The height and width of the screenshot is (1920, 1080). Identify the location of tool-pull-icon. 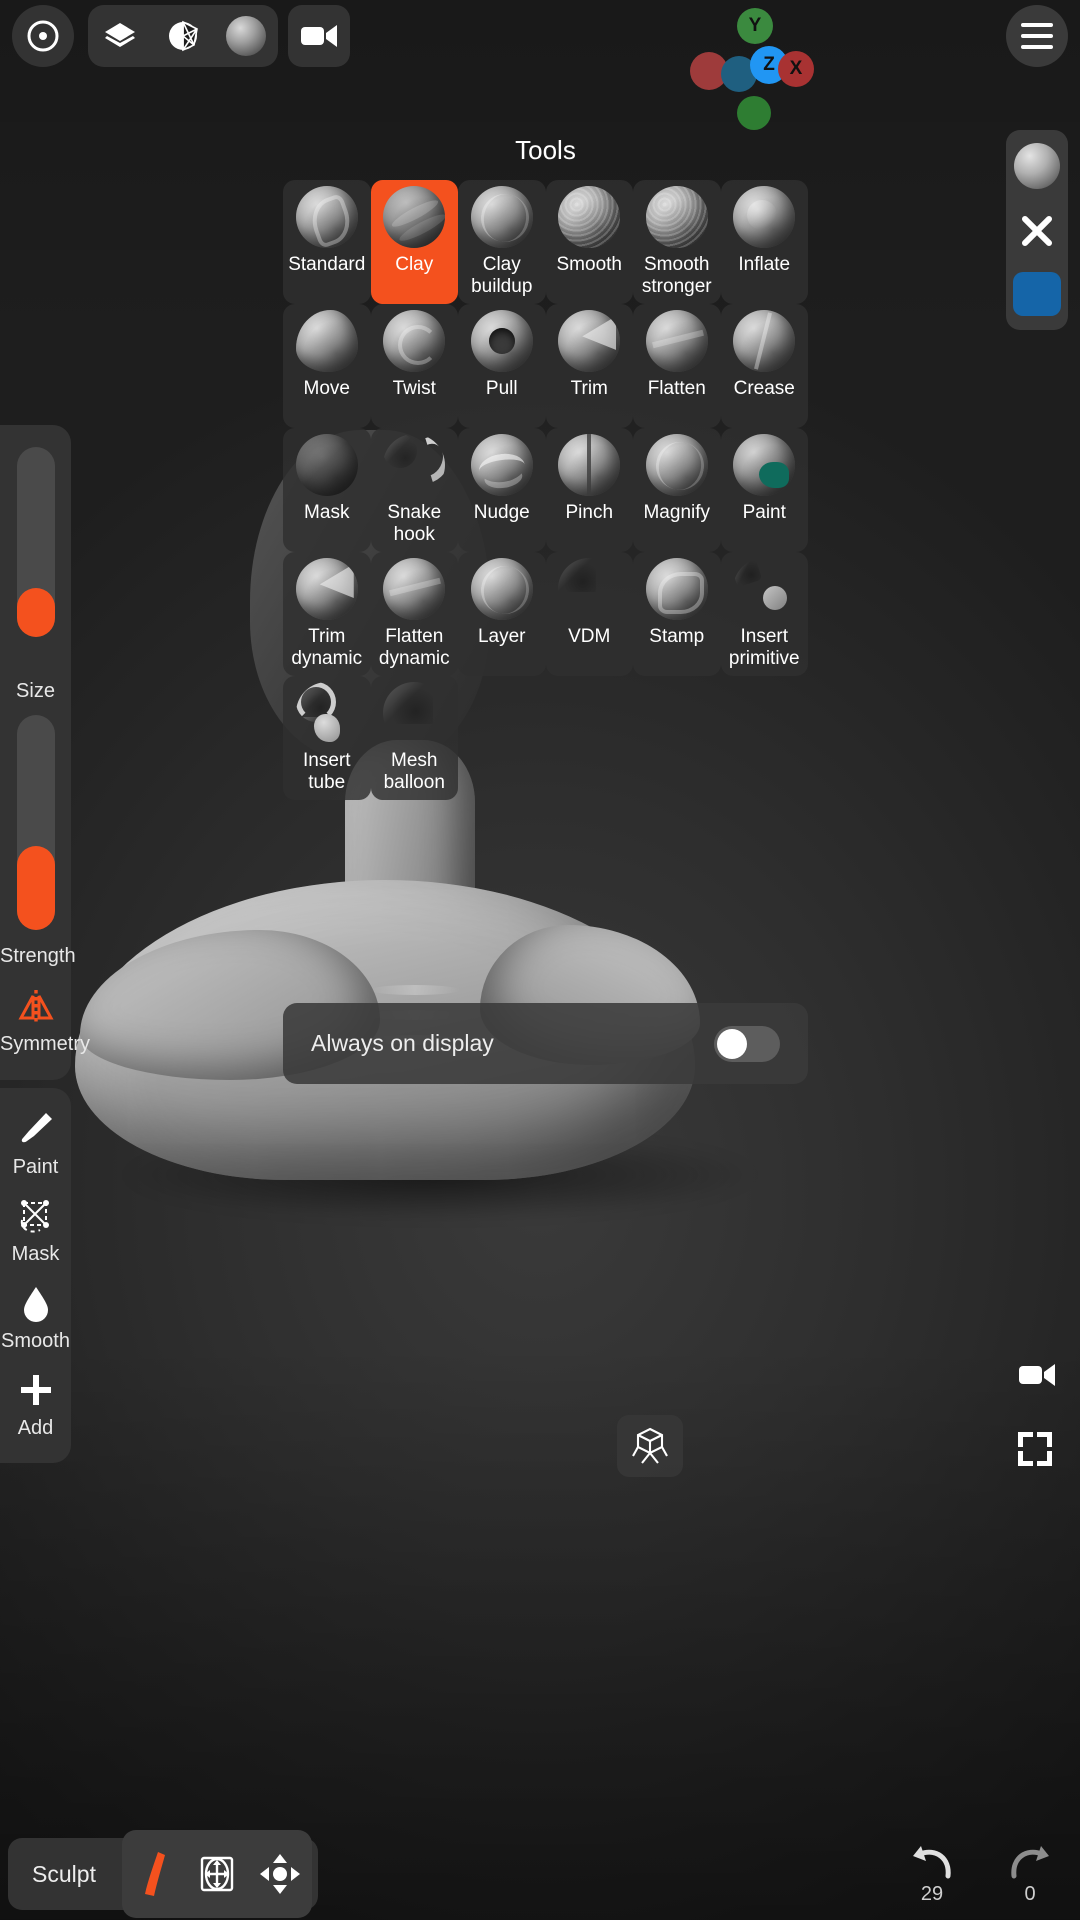
(501, 341).